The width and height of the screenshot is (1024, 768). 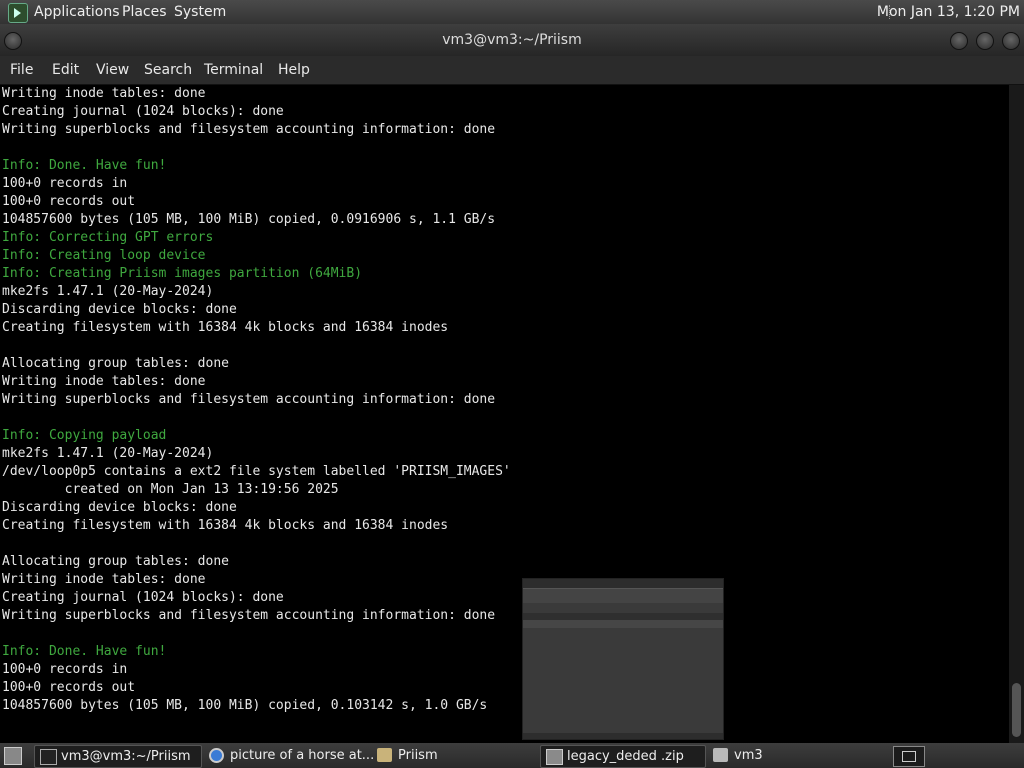 What do you see at coordinates (512, 70) in the screenshot?
I see `terminal-menubar: File Edit View Search Terminal Help` at bounding box center [512, 70].